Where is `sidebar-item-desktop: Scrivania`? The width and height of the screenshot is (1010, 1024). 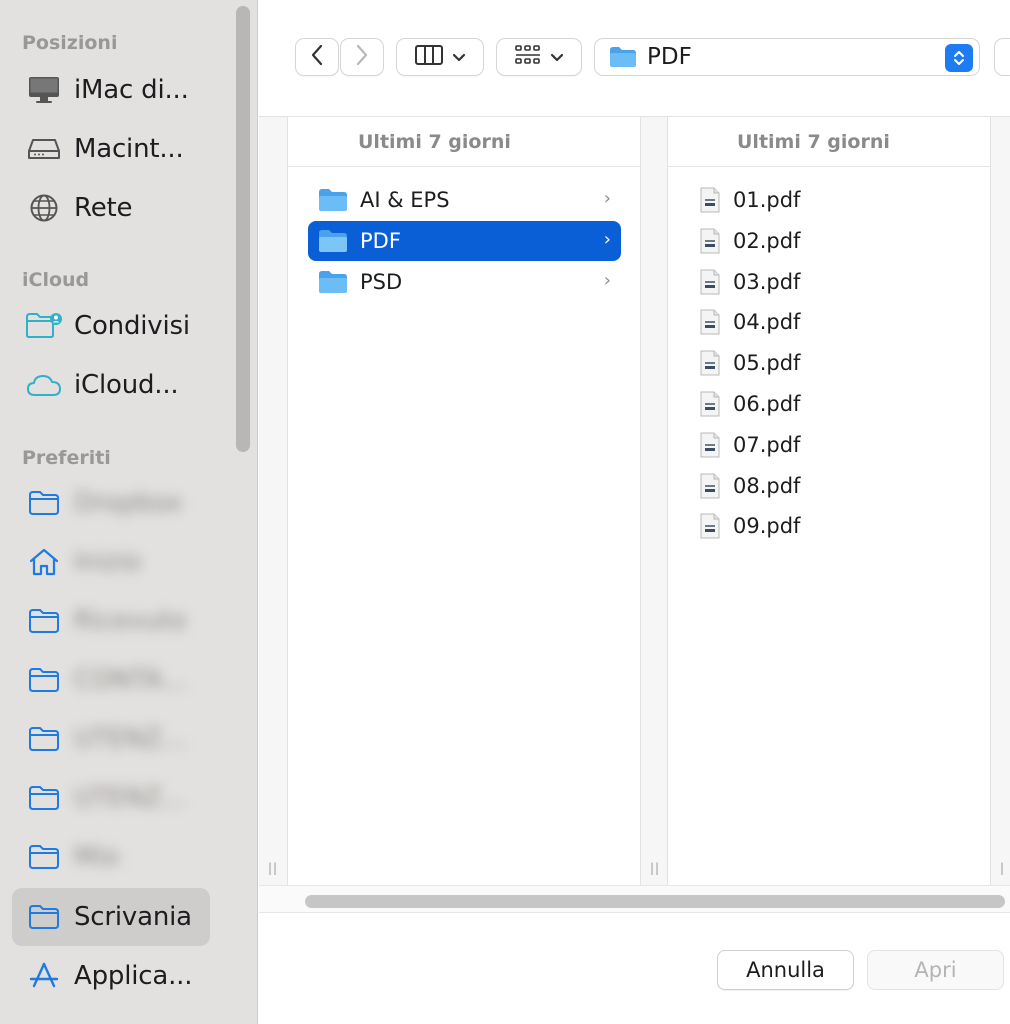
sidebar-item-desktop: Scrivania is located at coordinates (111, 917).